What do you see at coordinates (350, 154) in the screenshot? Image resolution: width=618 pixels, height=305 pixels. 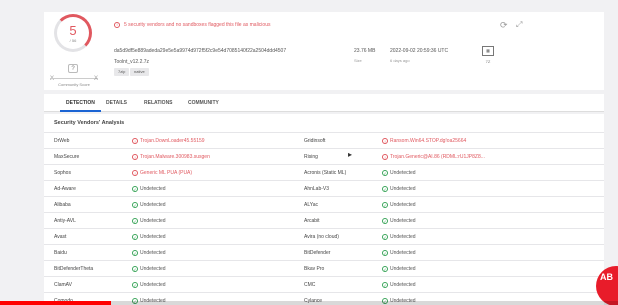 I see `mouse-cursor-icon: ▸` at bounding box center [350, 154].